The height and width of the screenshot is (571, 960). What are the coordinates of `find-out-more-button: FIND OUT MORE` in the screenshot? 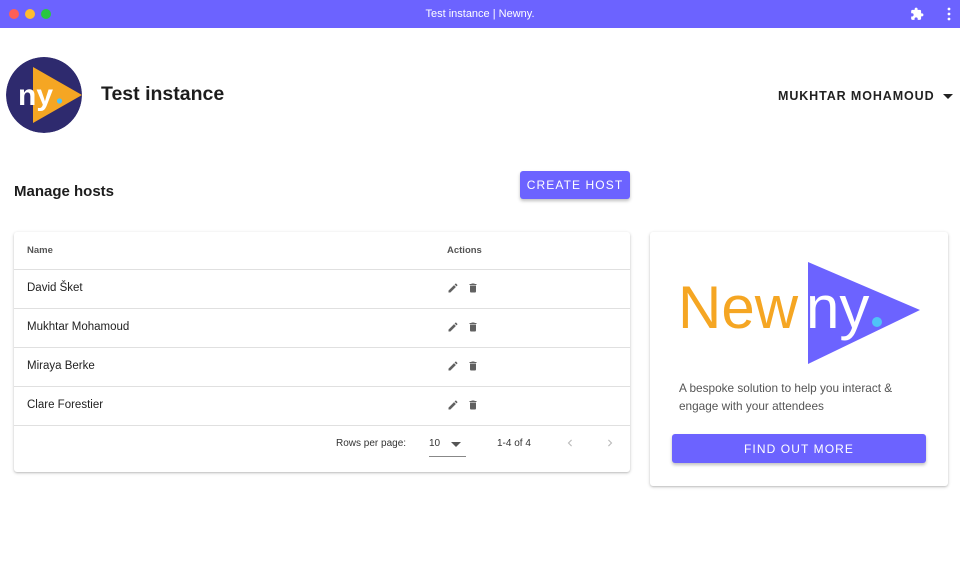 It's located at (799, 448).